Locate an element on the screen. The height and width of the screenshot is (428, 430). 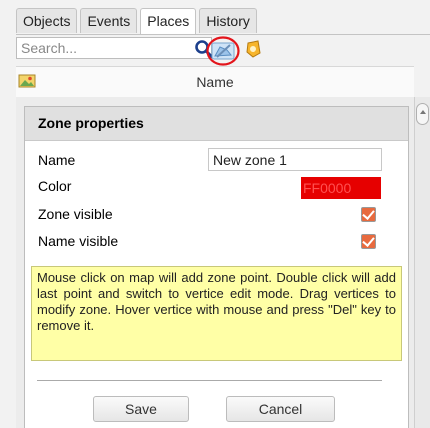
places-list-header: Name is located at coordinates (215, 82).